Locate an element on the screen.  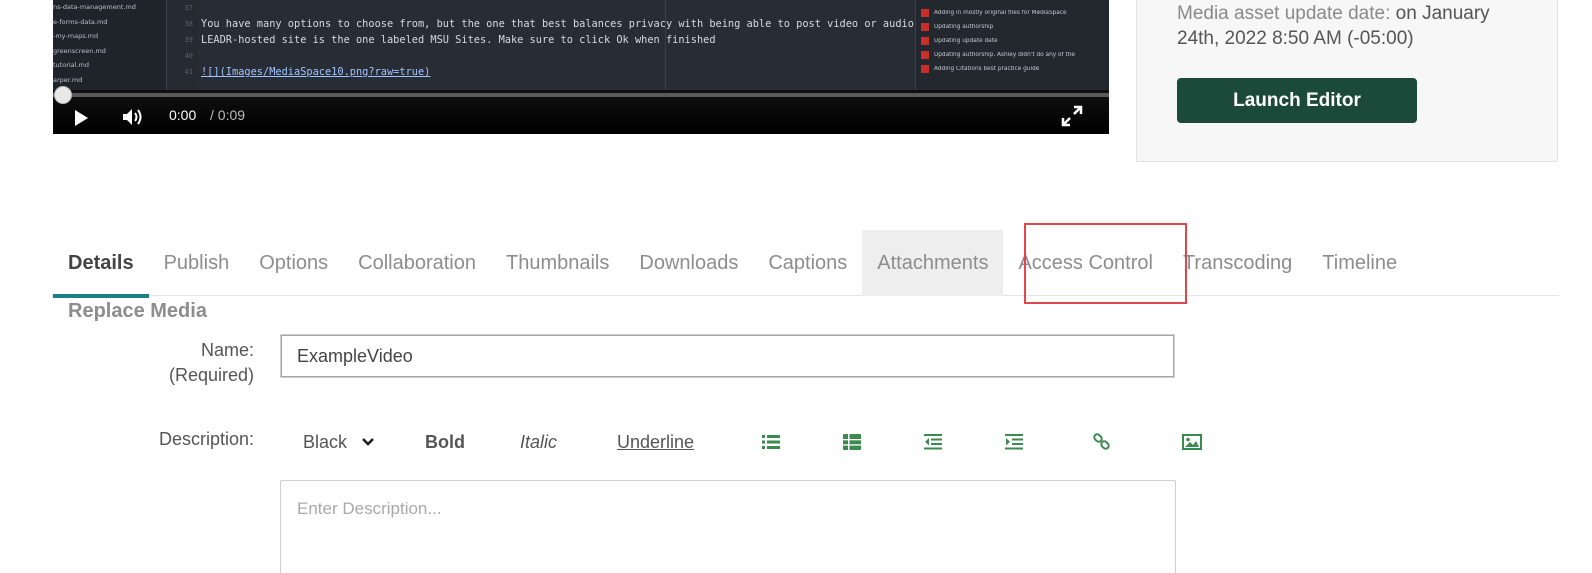
tab-thumbnails: Thumbnails is located at coordinates (557, 263).